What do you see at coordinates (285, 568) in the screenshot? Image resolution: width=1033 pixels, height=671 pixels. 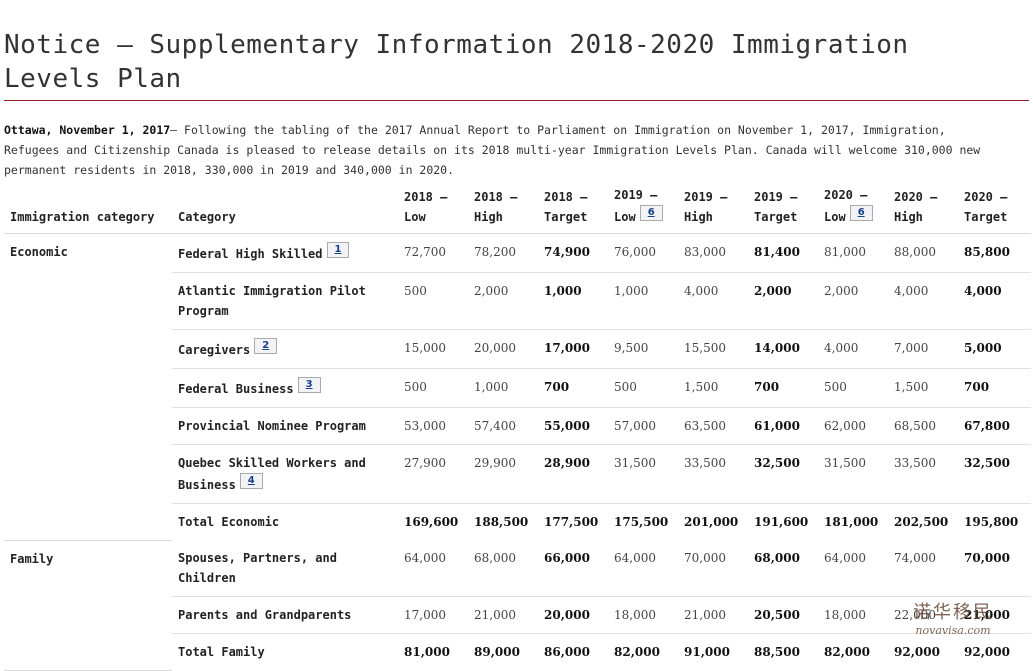 I see `category-cell: Spouses, Partners, and Children` at bounding box center [285, 568].